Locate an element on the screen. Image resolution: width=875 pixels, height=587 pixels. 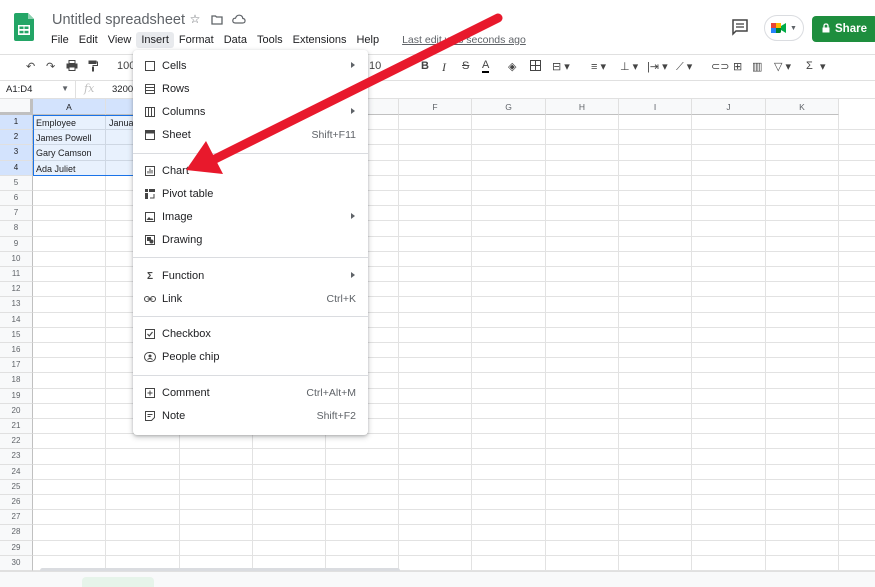
column-header-k: K is located at coordinates (802, 107).